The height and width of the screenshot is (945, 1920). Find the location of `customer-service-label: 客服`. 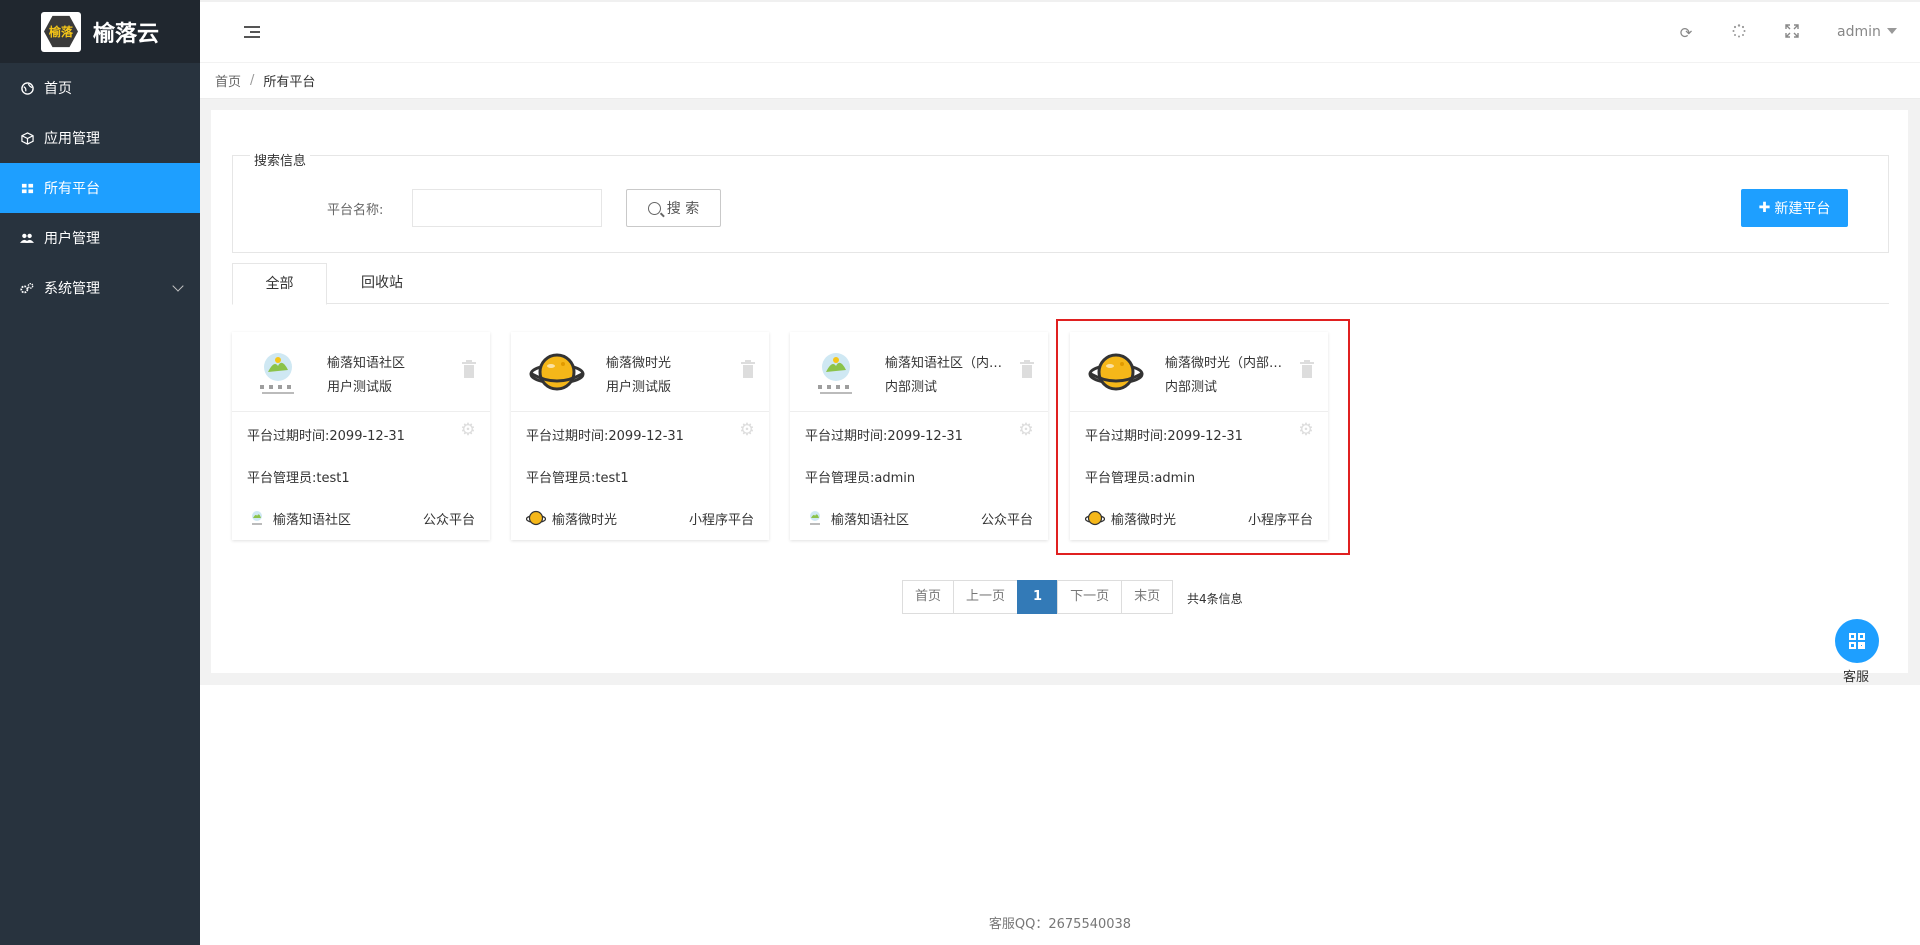

customer-service-label: 客服 is located at coordinates (1856, 677).